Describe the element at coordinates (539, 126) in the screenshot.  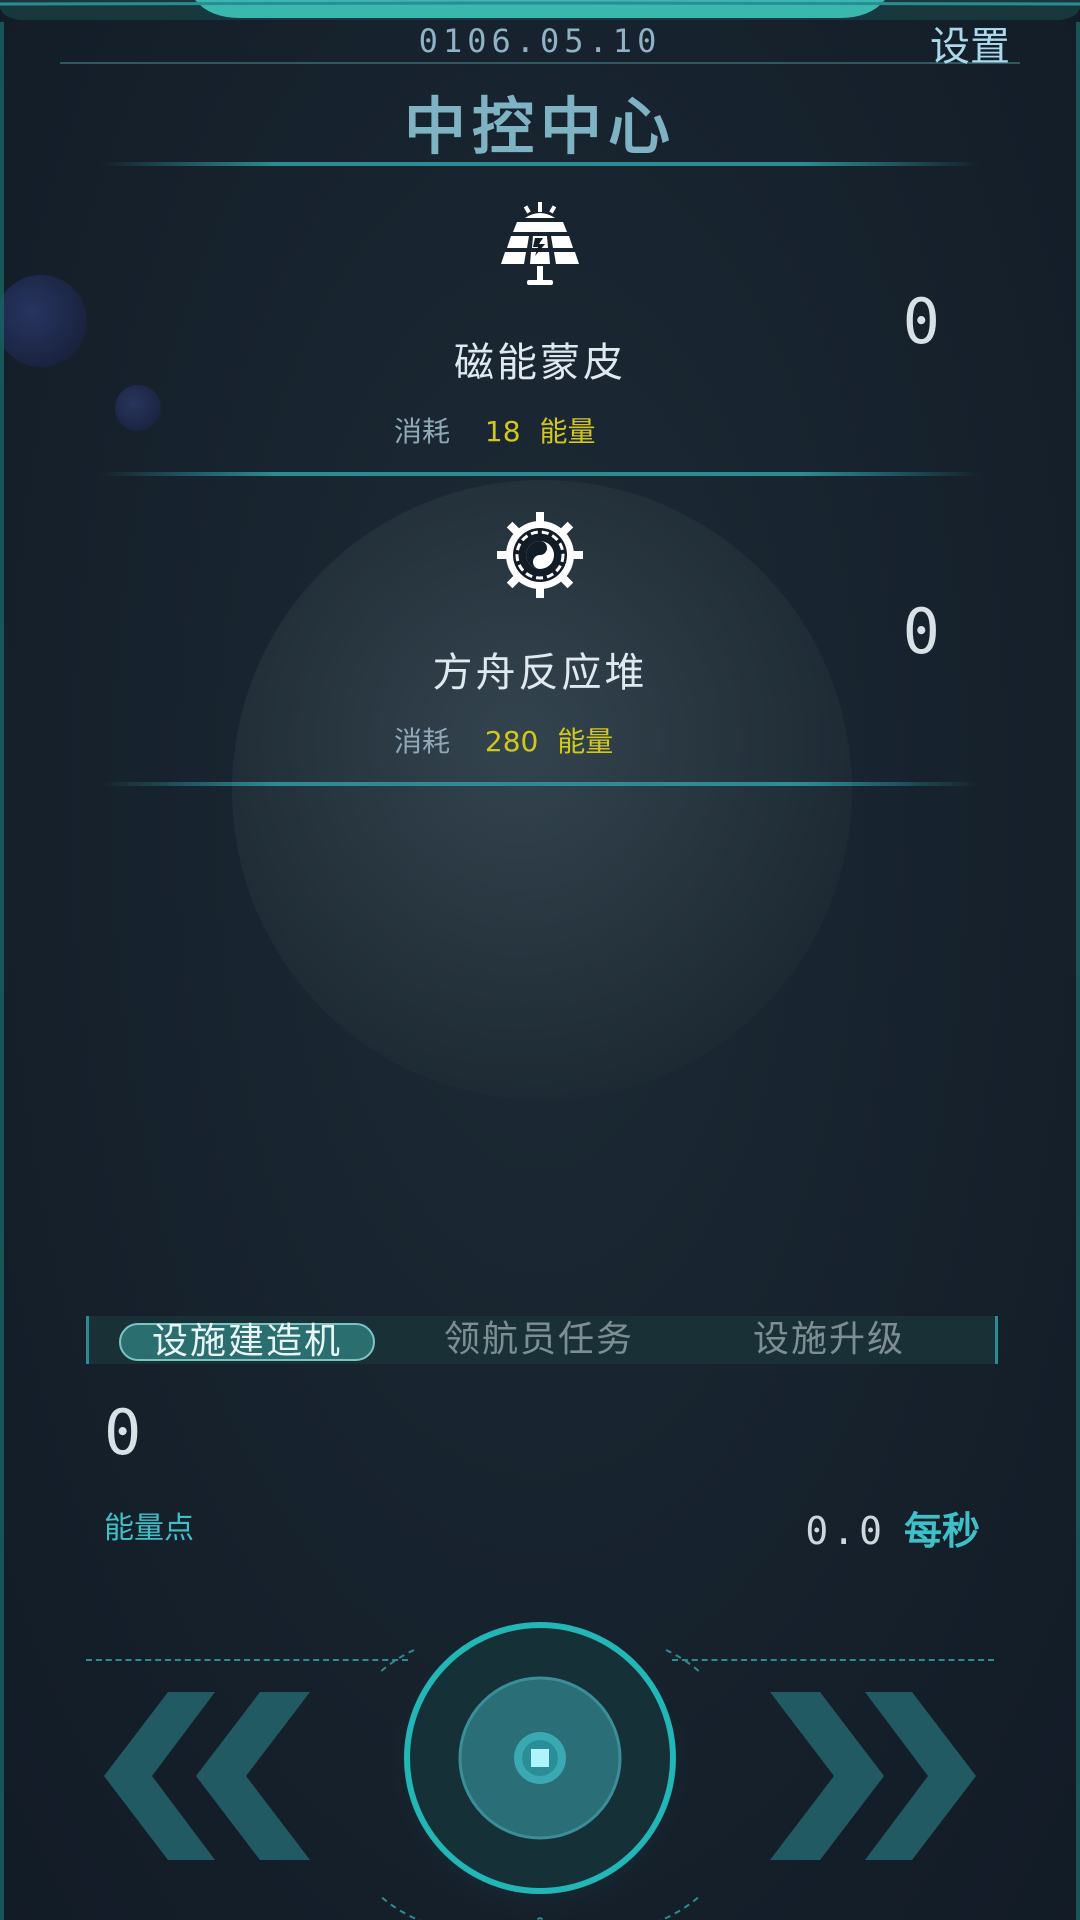
I see `page-title: 中控中心` at that location.